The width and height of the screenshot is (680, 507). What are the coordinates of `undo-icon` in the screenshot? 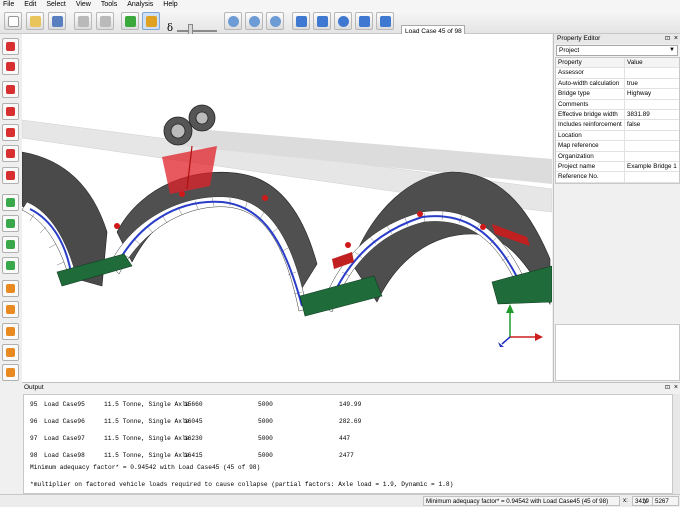 It's located at (83, 21).